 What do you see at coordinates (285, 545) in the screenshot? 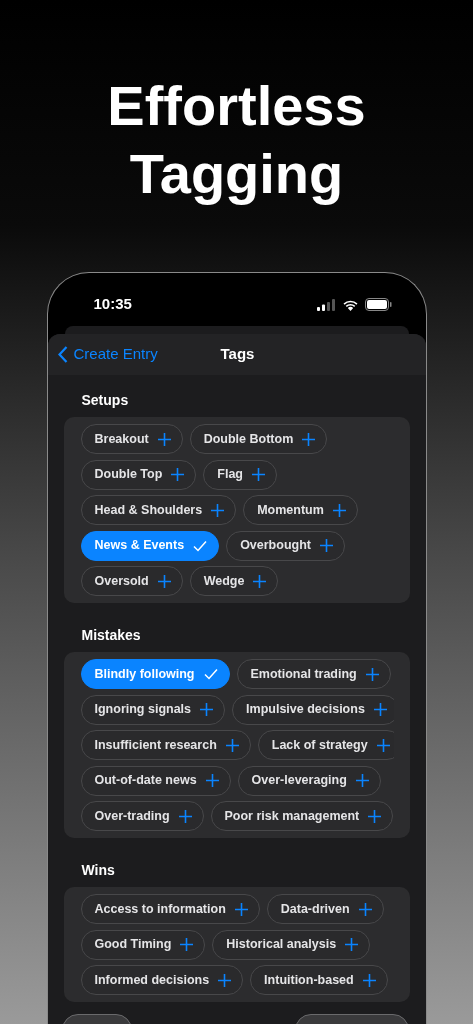
I see `tag-chip: Overbought` at bounding box center [285, 545].